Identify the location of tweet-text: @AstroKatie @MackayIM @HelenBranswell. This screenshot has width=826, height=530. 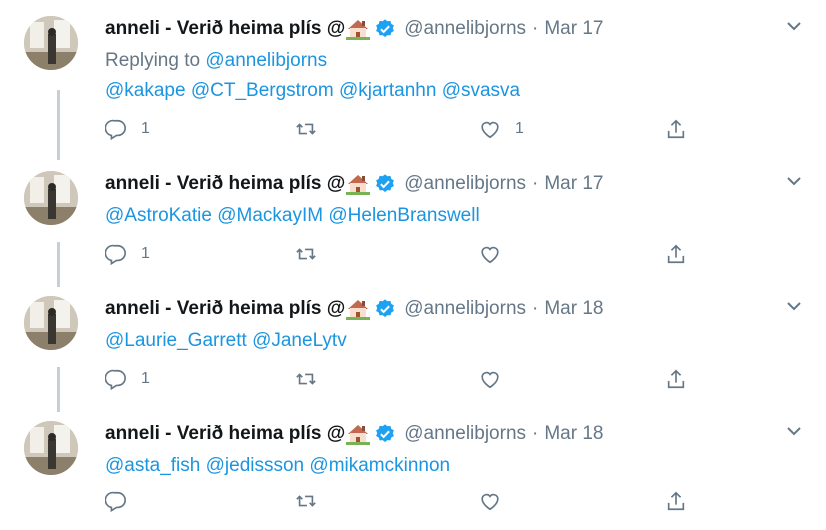
(292, 216).